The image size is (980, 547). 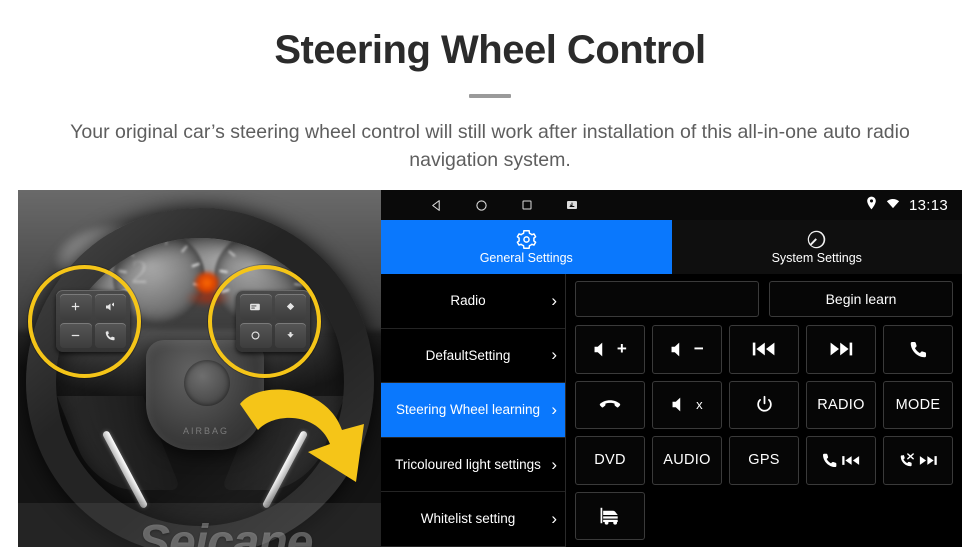 I want to click on android-nav-buttons, so click(x=487, y=205).